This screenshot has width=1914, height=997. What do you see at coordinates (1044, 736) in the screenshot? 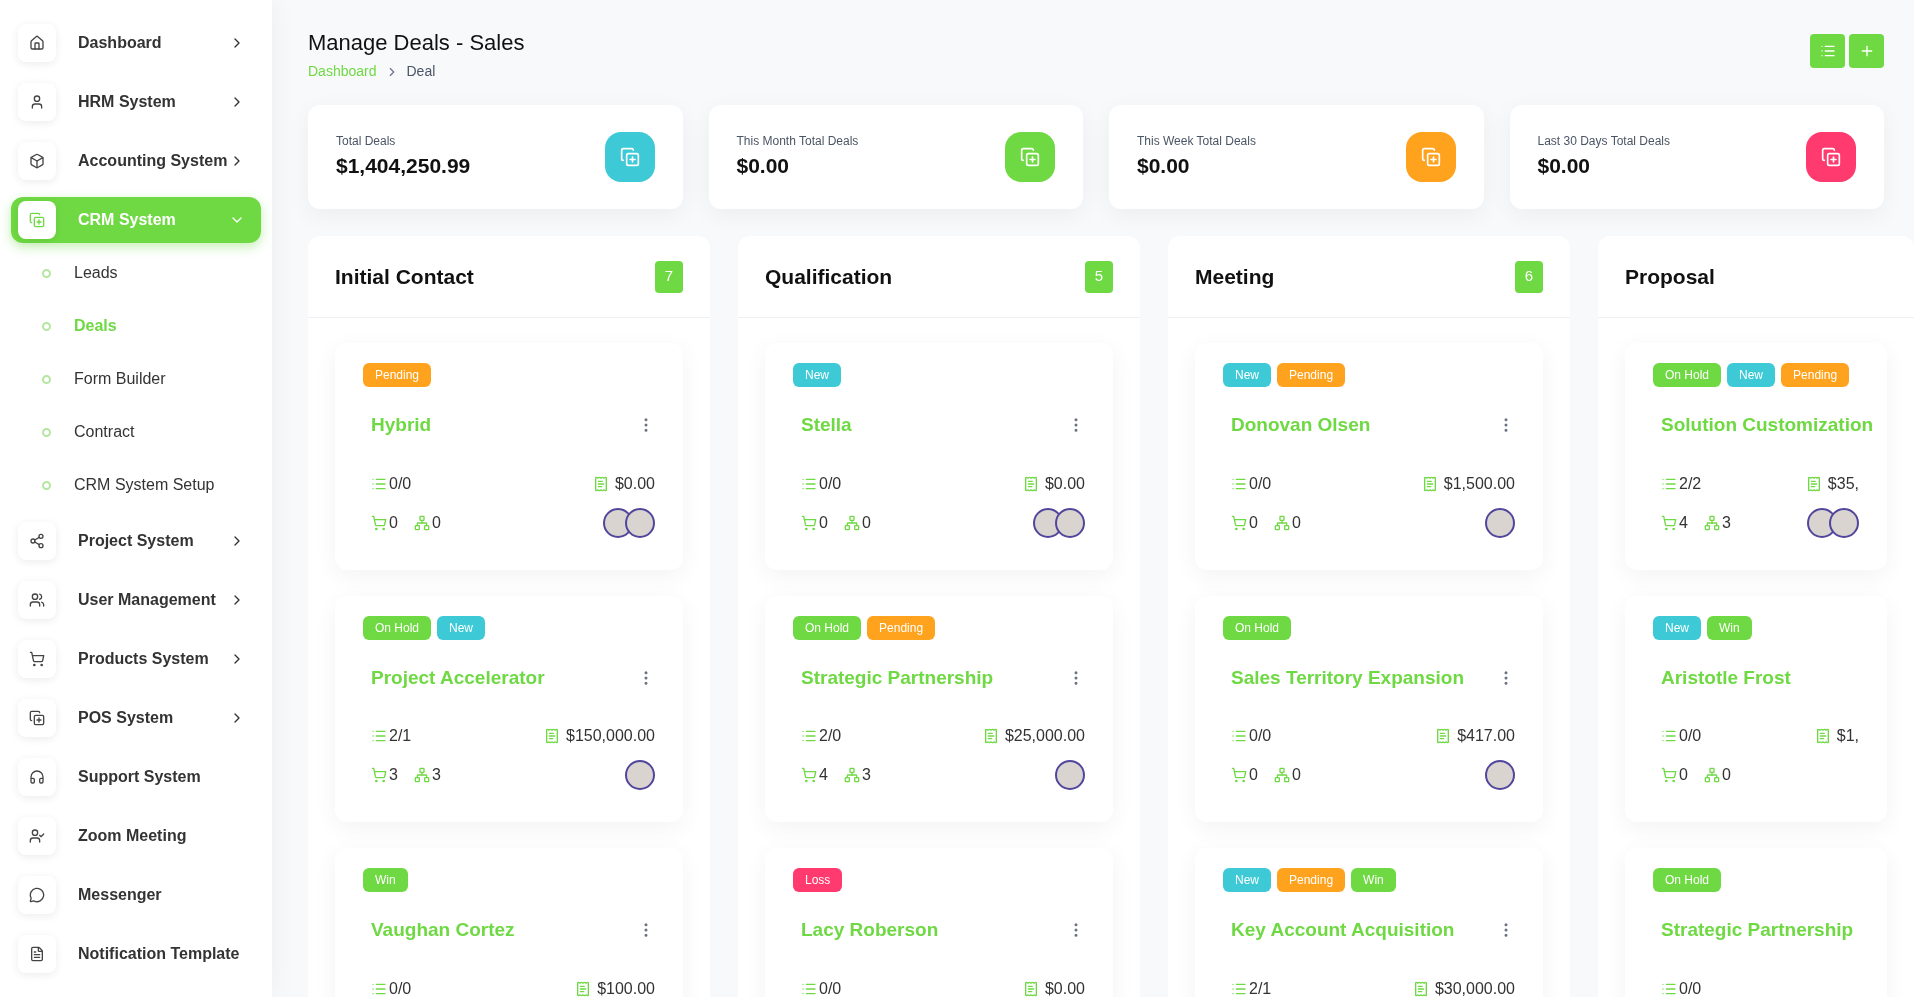
I see `deal-price: $25,000.00` at bounding box center [1044, 736].